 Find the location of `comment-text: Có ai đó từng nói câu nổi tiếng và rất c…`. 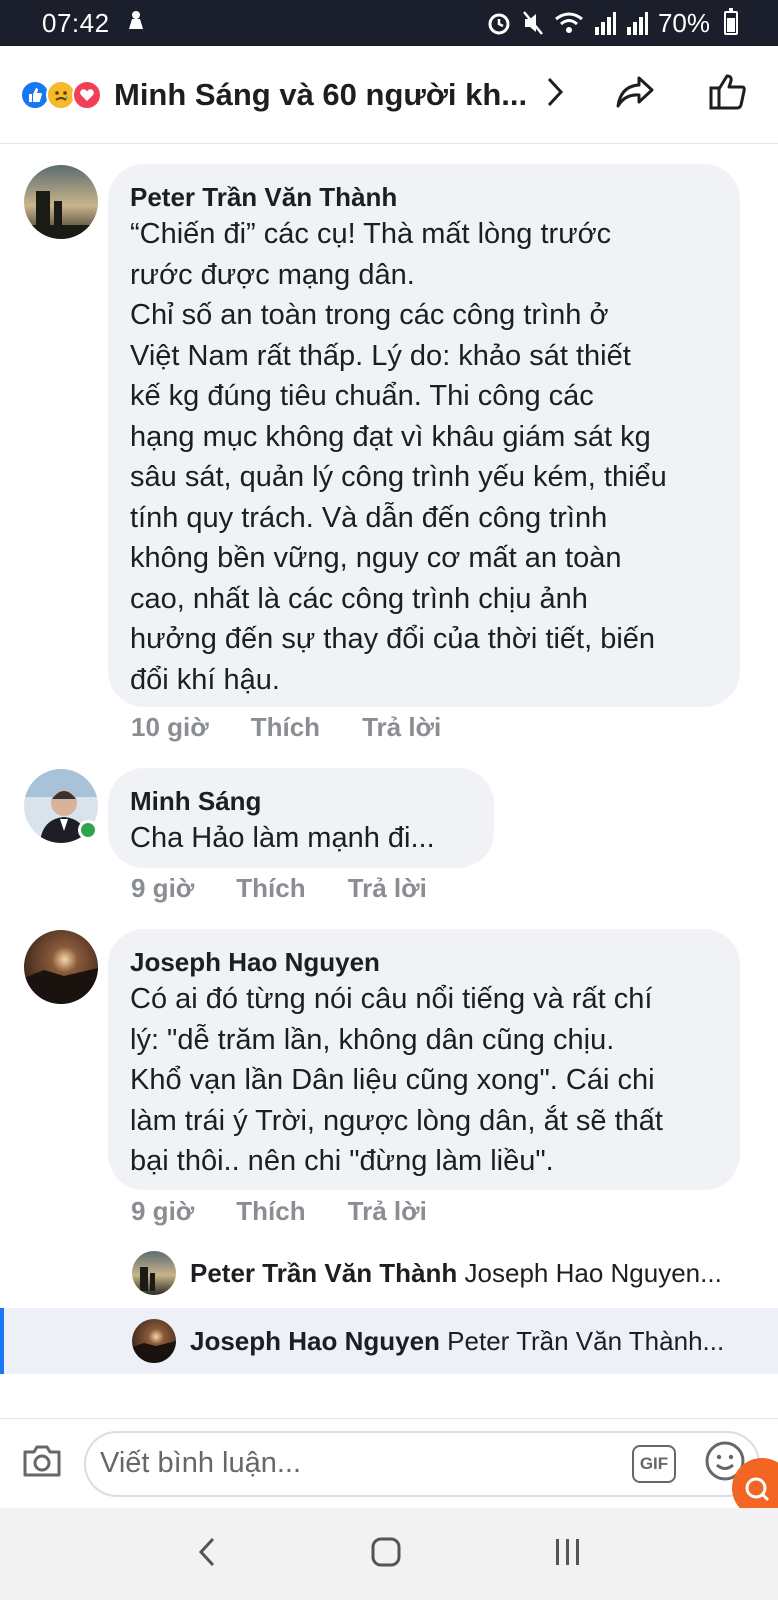

comment-text: Có ai đó từng nói câu nổi tiếng và rất c… is located at coordinates (424, 1080).